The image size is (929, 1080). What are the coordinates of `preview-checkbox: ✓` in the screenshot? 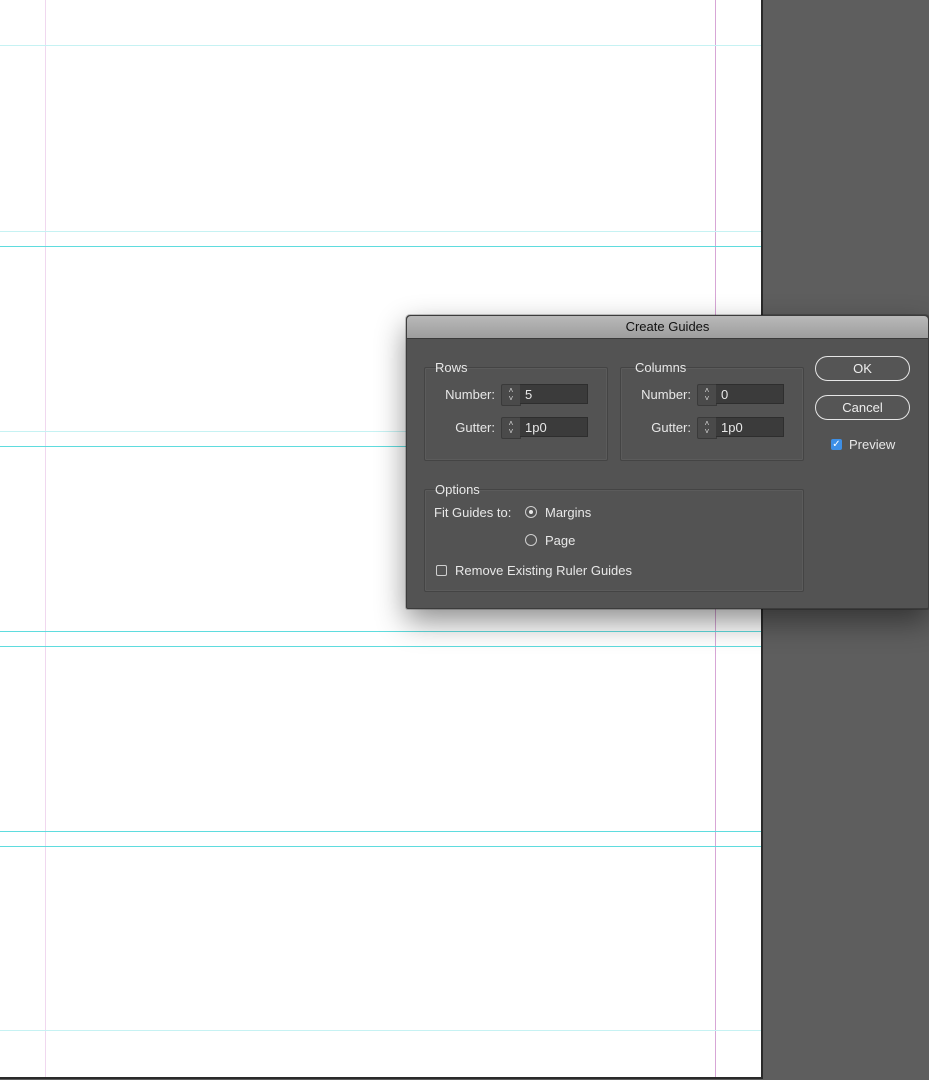 It's located at (836, 444).